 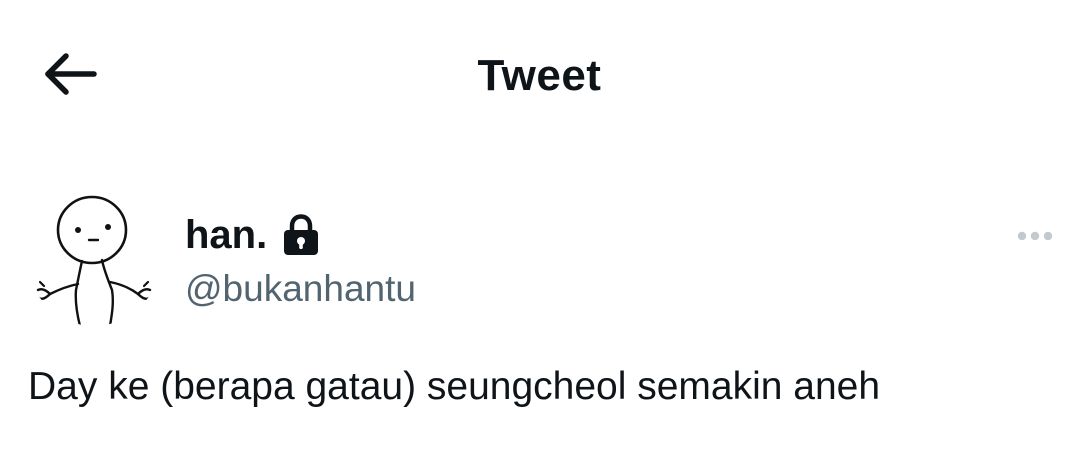 I want to click on more-options-button, so click(x=1035, y=236).